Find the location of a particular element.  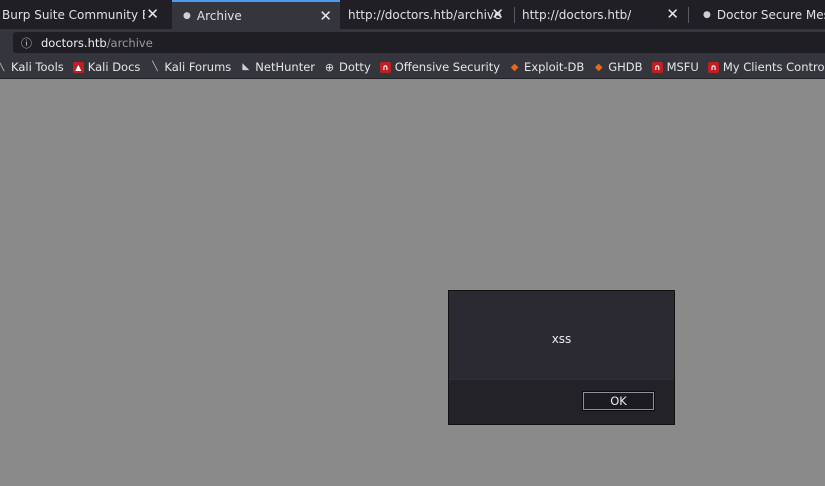

bookmark-offensive-security: ∩ Offensive Security is located at coordinates (440, 67).